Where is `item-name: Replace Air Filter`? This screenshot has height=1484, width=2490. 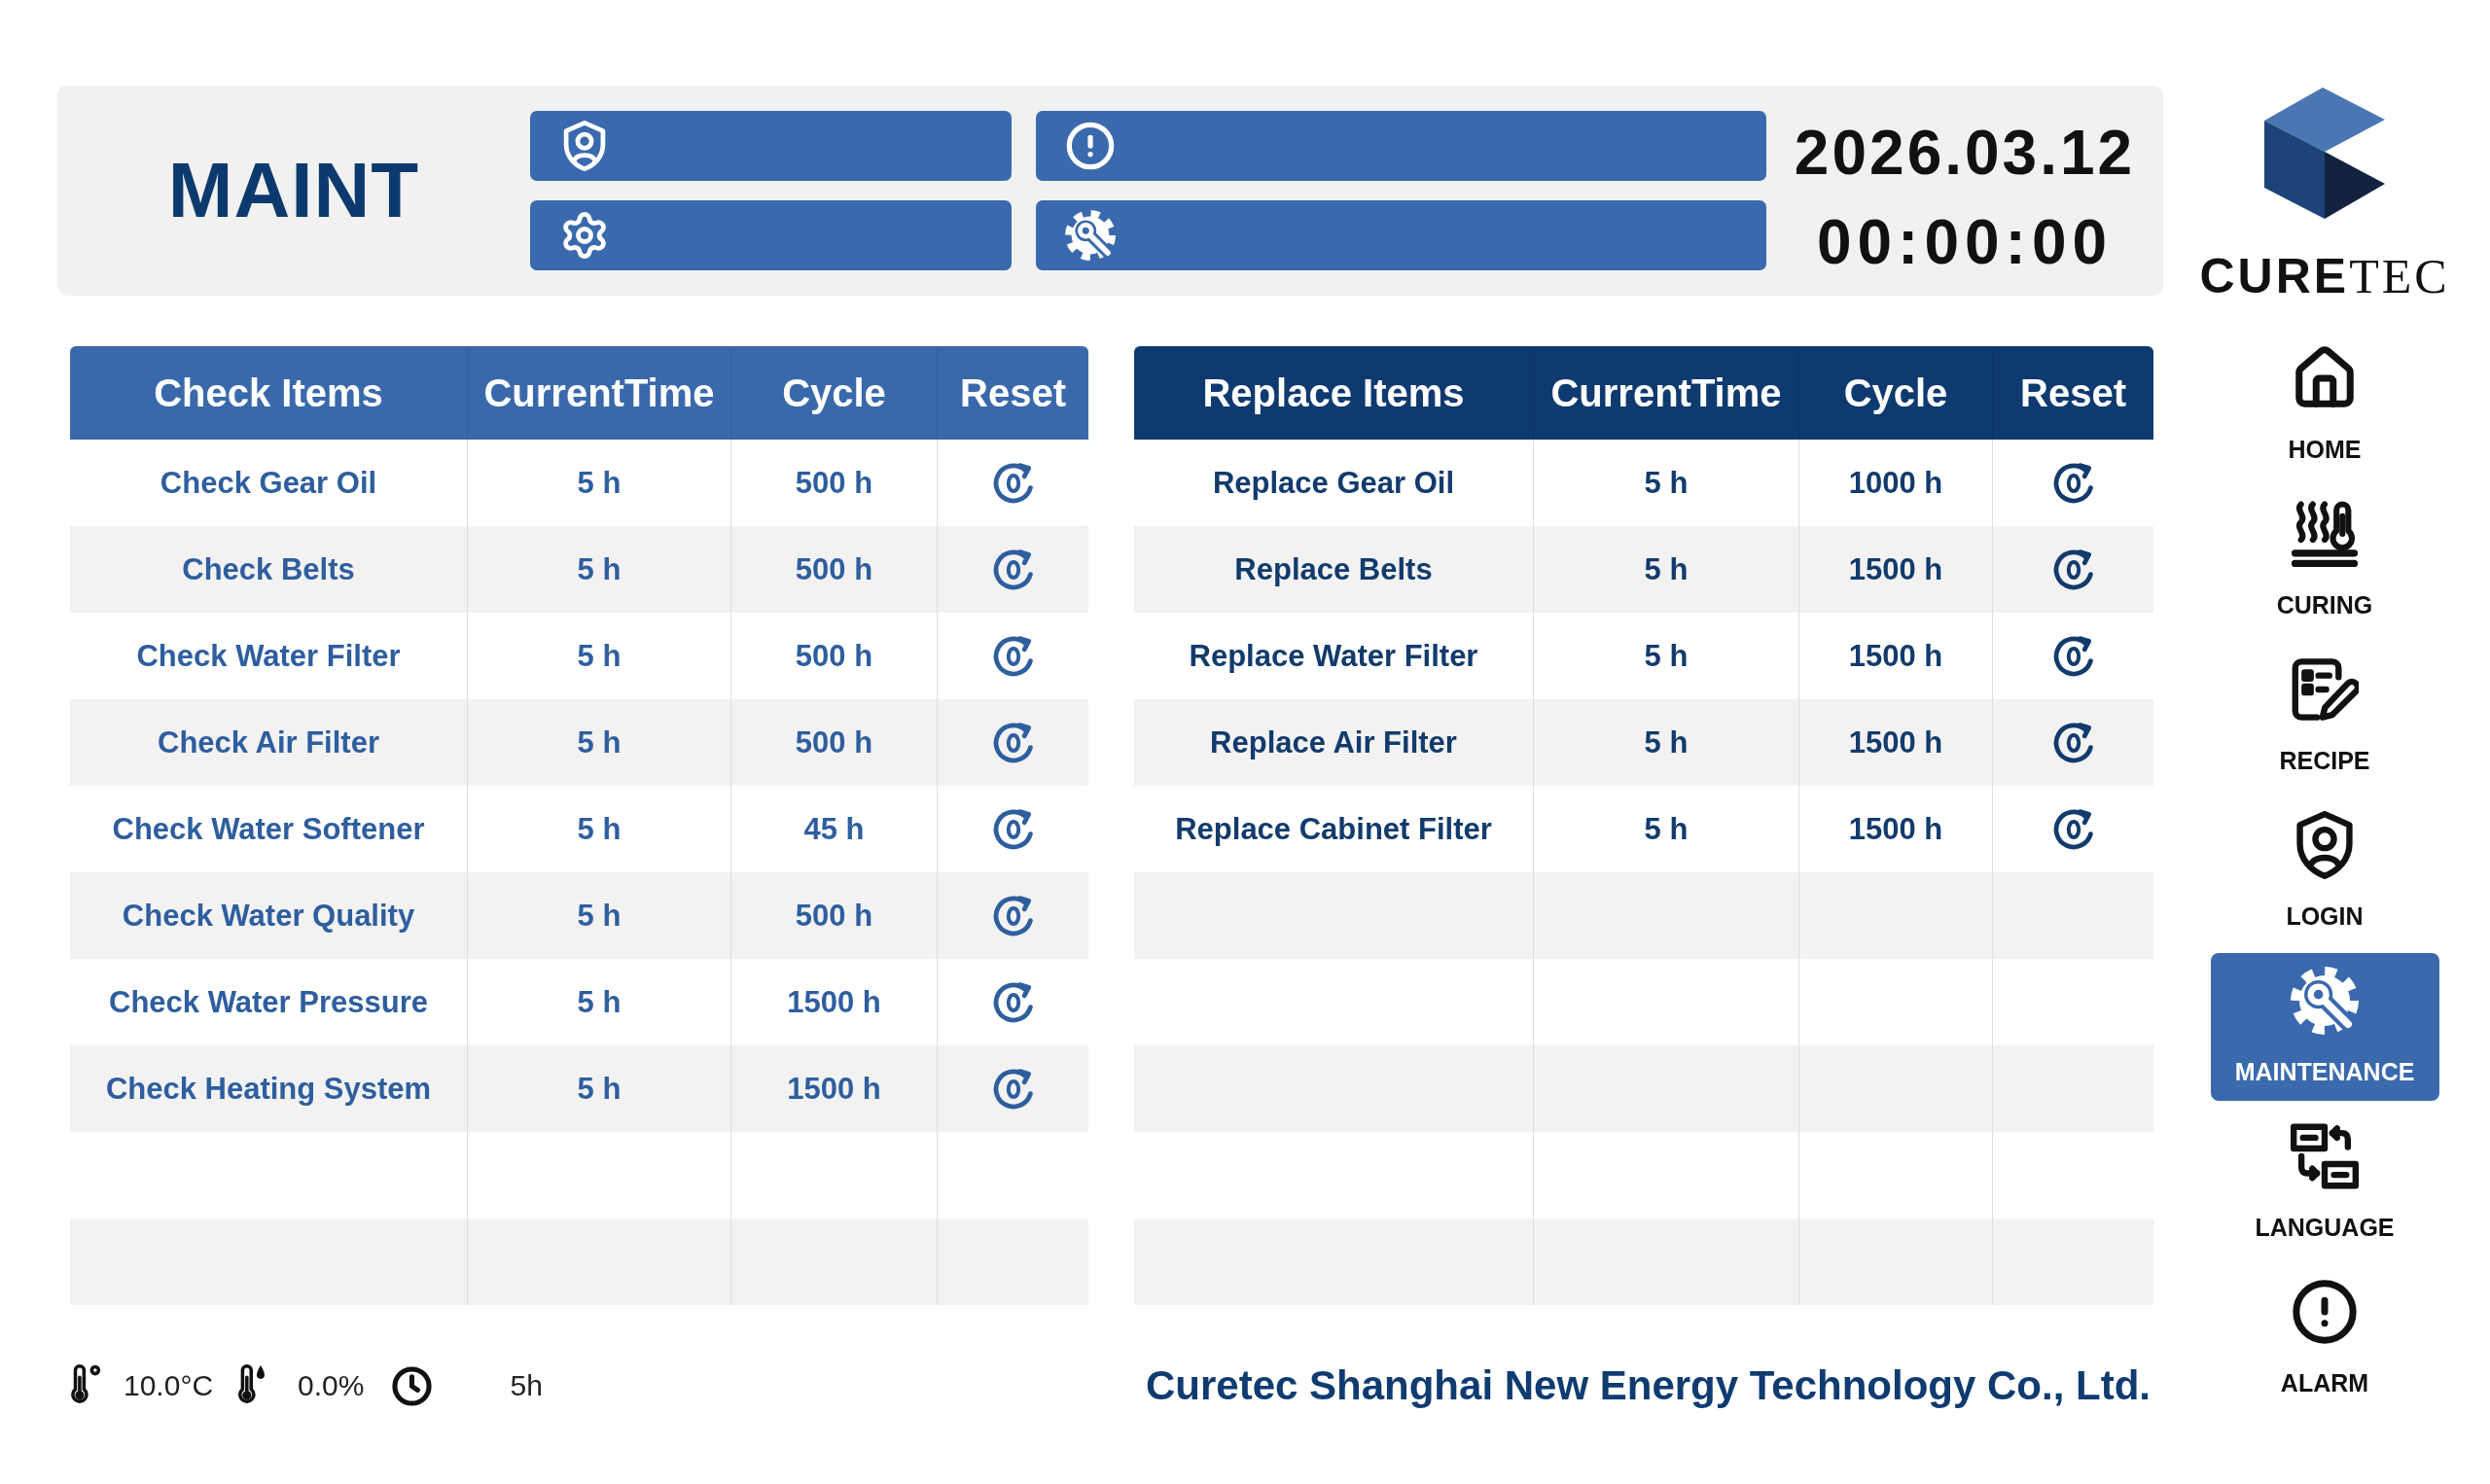 item-name: Replace Air Filter is located at coordinates (1333, 742).